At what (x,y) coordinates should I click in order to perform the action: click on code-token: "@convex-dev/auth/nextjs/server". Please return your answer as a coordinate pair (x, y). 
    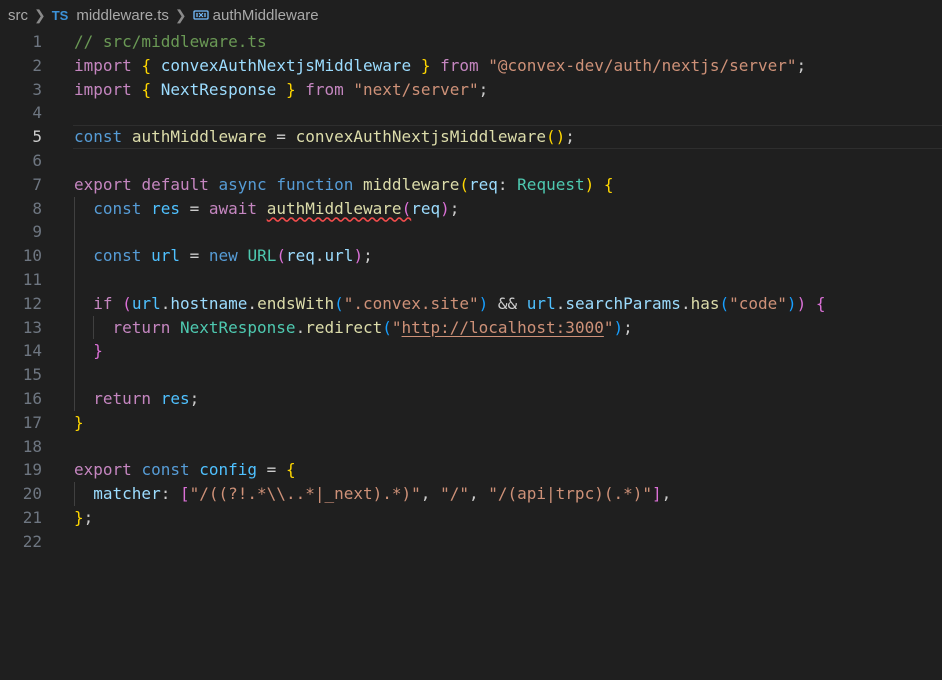
    Looking at the image, I should click on (642, 65).